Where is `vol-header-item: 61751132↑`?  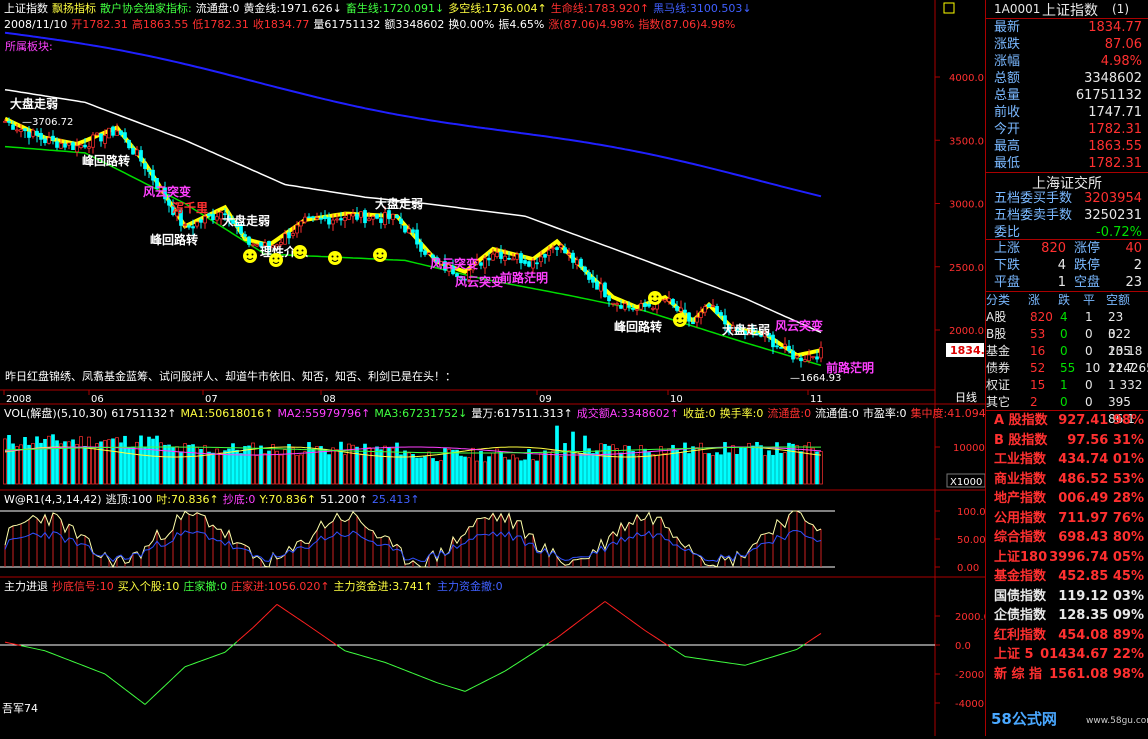 vol-header-item: 61751132↑ is located at coordinates (143, 413).